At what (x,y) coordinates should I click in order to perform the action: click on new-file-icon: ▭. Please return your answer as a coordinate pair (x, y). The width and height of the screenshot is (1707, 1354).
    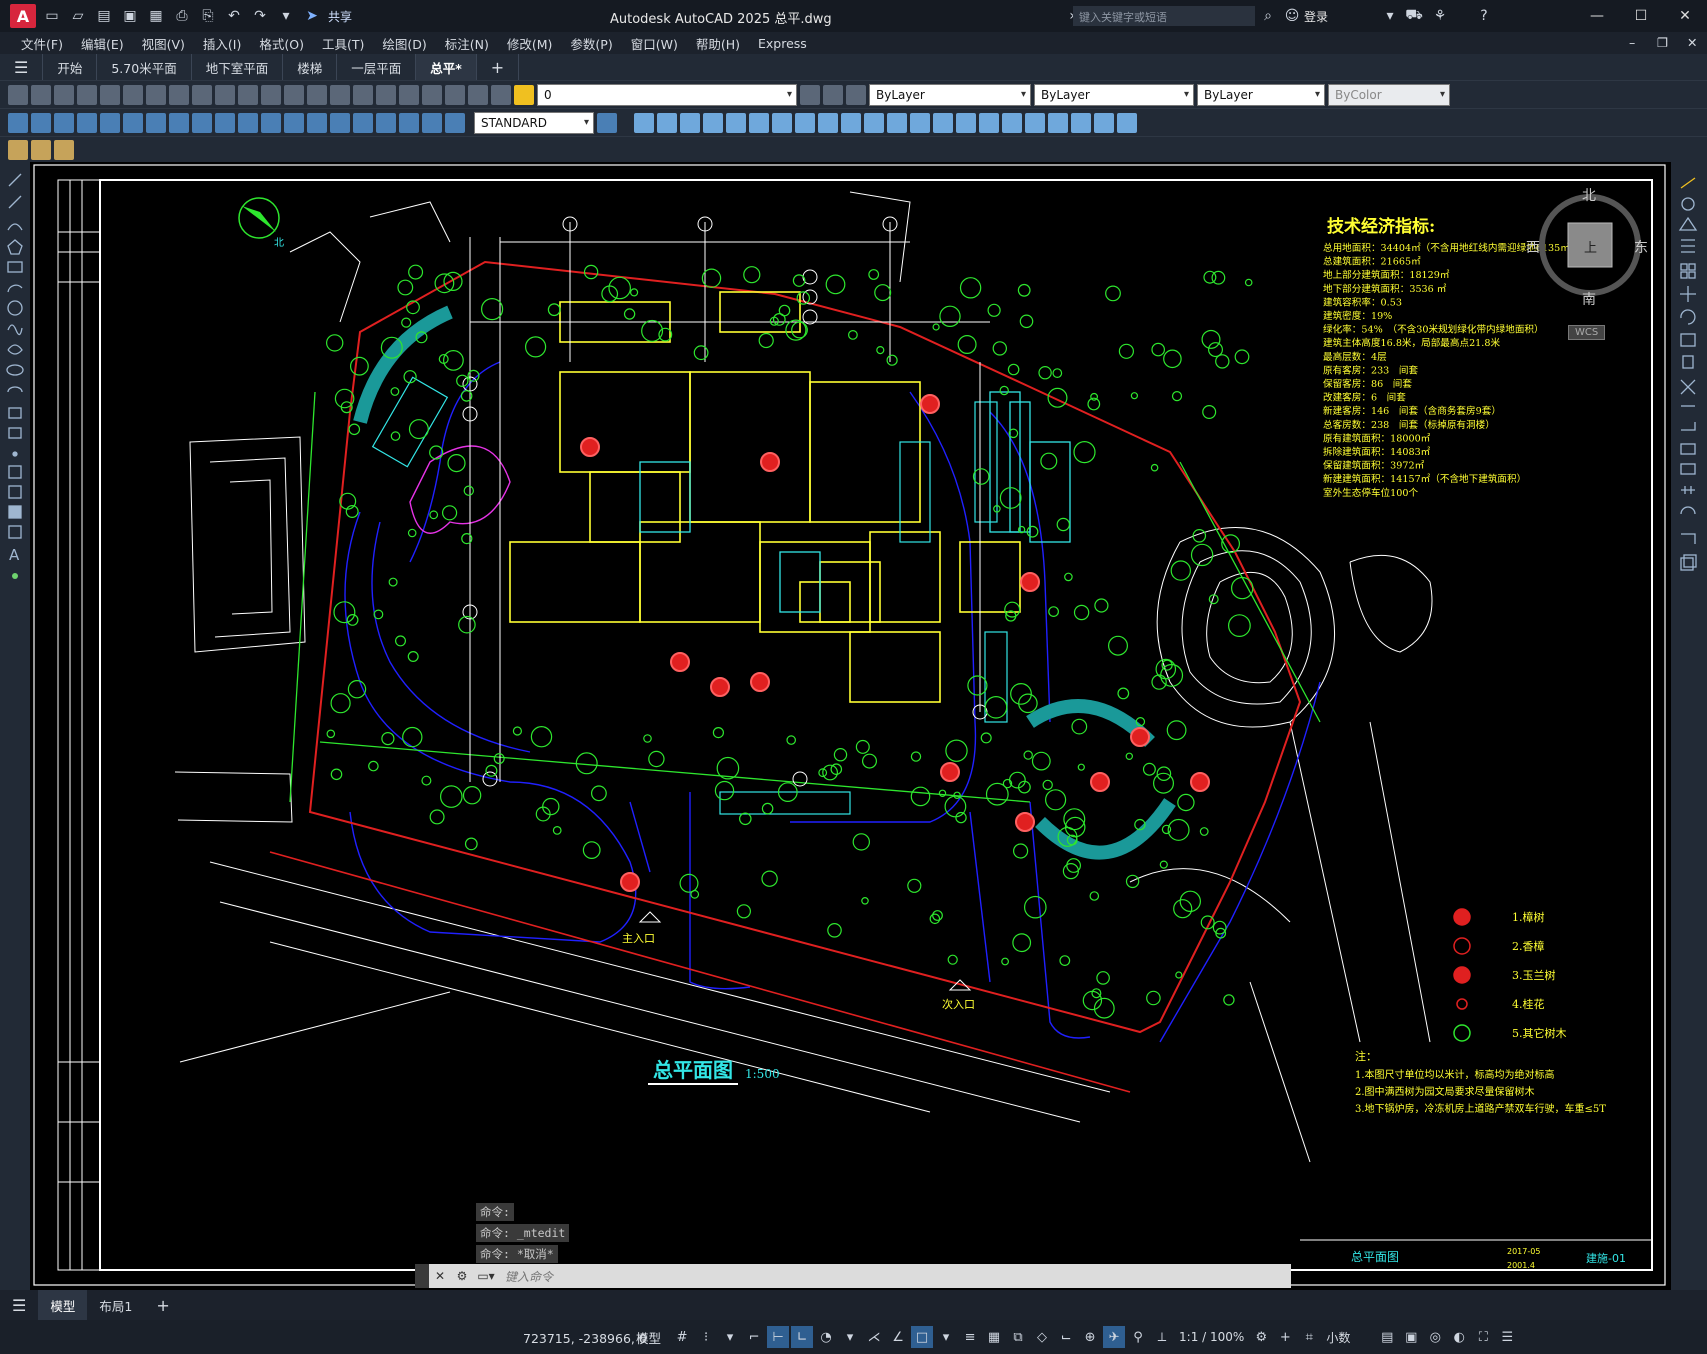
    Looking at the image, I should click on (52, 16).